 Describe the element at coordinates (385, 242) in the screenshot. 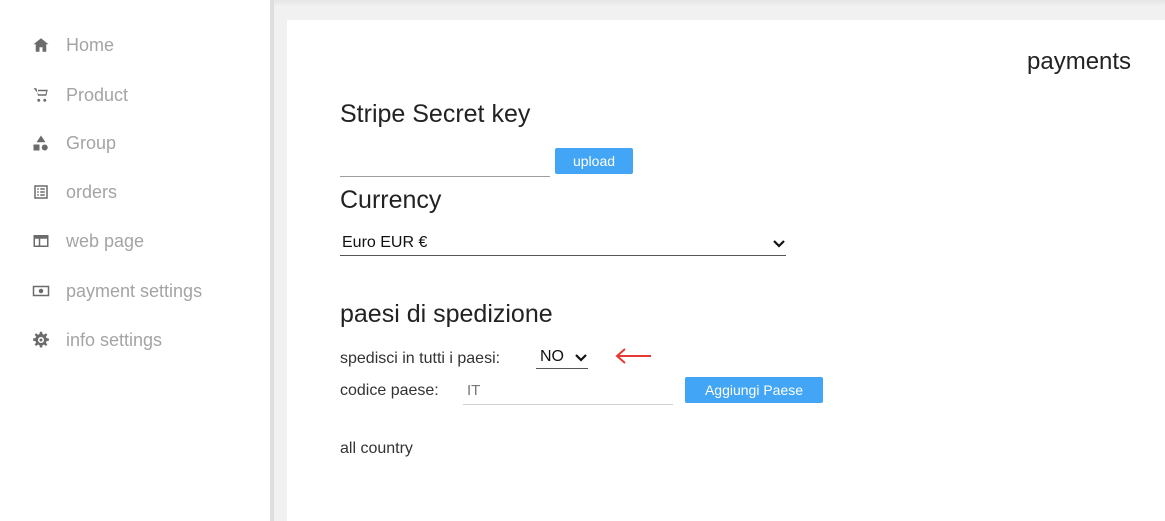

I see `currency-selected-value: Euro EUR €` at that location.